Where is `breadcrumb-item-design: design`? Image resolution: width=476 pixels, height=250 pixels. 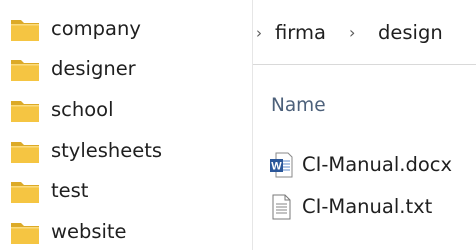 breadcrumb-item-design: design is located at coordinates (410, 33).